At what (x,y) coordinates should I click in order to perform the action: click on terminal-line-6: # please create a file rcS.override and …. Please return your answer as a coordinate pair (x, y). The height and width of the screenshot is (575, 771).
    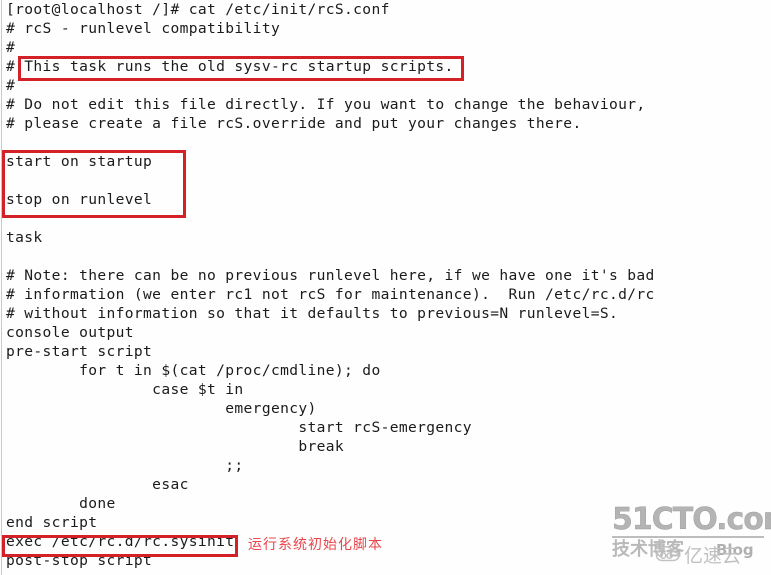
    Looking at the image, I should click on (294, 123).